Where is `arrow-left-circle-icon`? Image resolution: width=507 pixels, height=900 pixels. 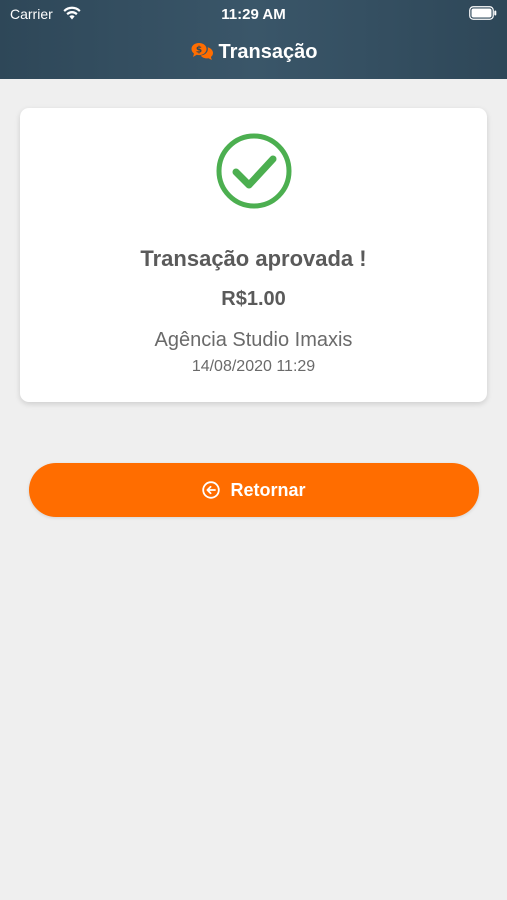 arrow-left-circle-icon is located at coordinates (211, 490).